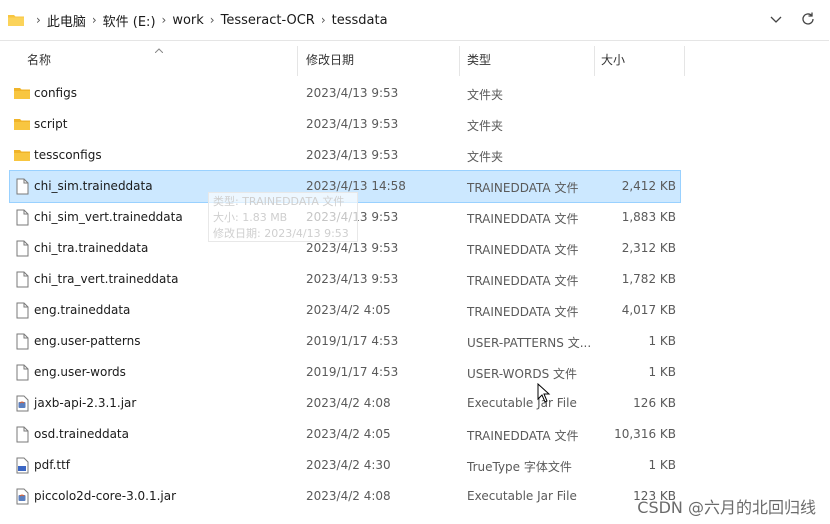  Describe the element at coordinates (613, 60) in the screenshot. I see `column-header-size: 大小` at that location.